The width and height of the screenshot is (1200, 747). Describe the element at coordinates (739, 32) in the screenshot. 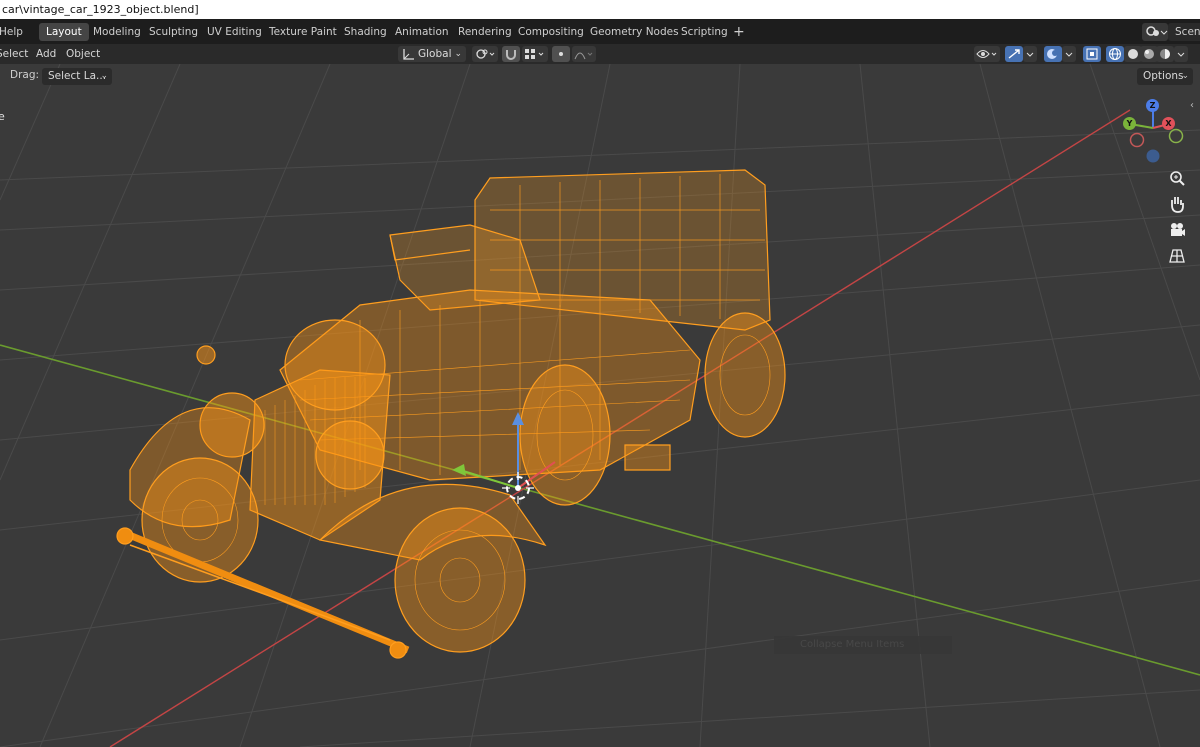

I see `add-workspace-plus-icon: +` at that location.